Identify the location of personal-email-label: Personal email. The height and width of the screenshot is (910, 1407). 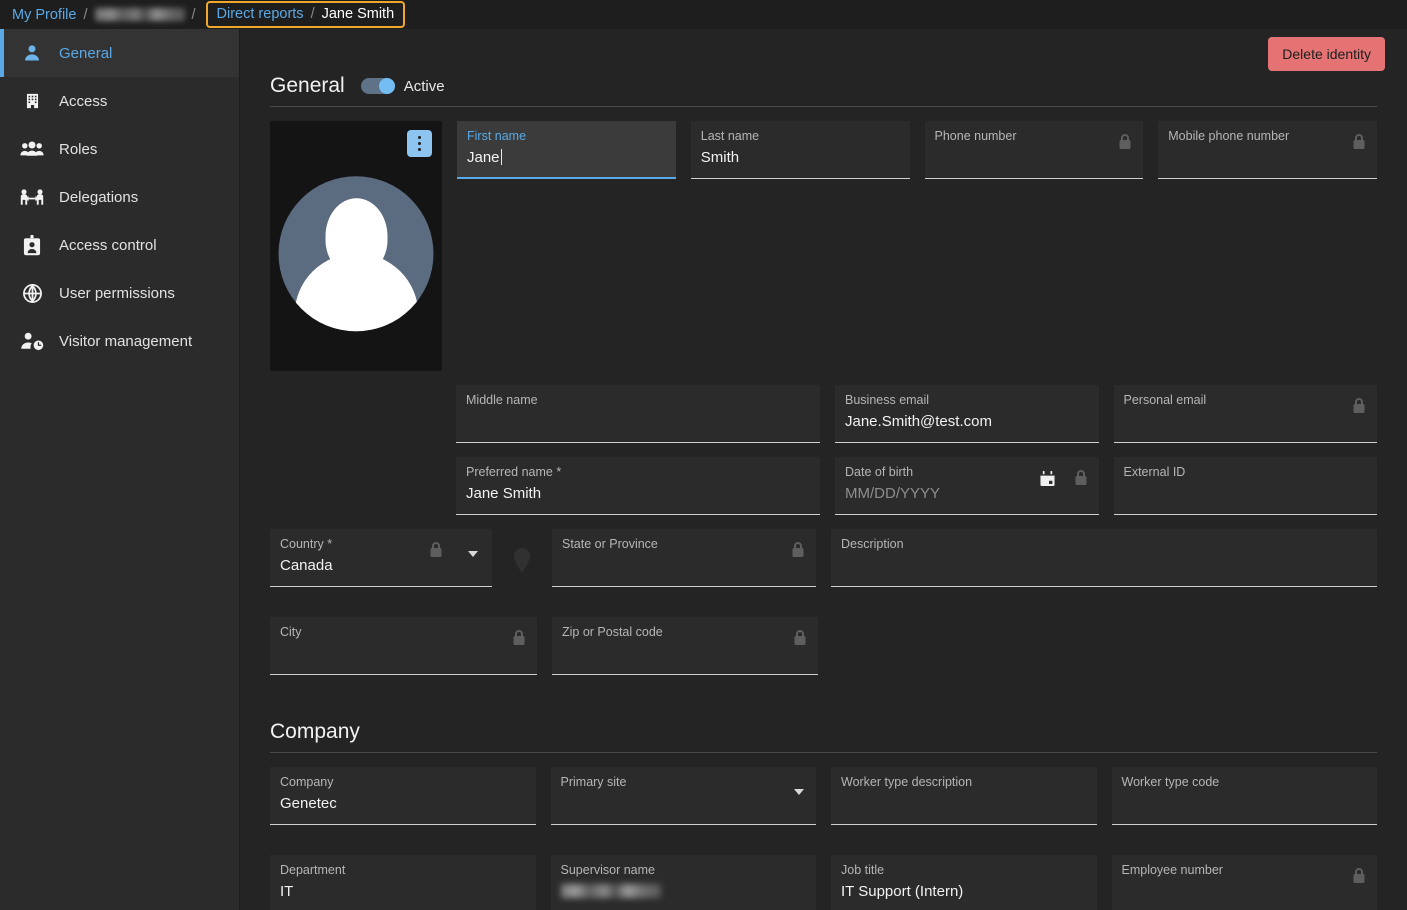
(1165, 400).